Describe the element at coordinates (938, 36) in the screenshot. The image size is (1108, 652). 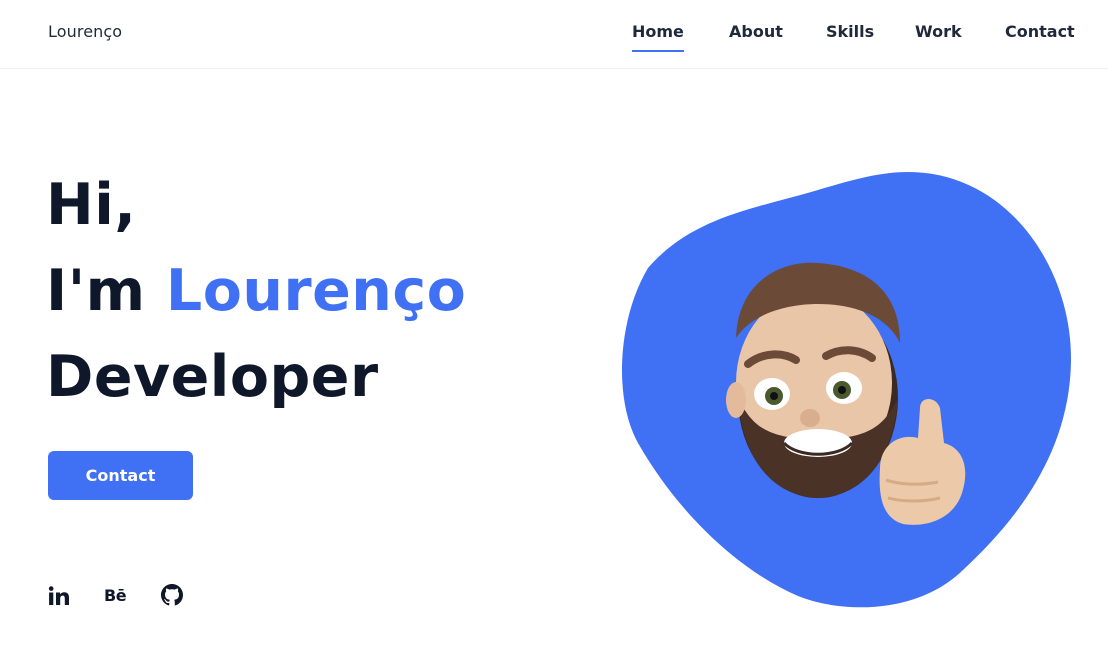
I see `nav-work: Work` at that location.